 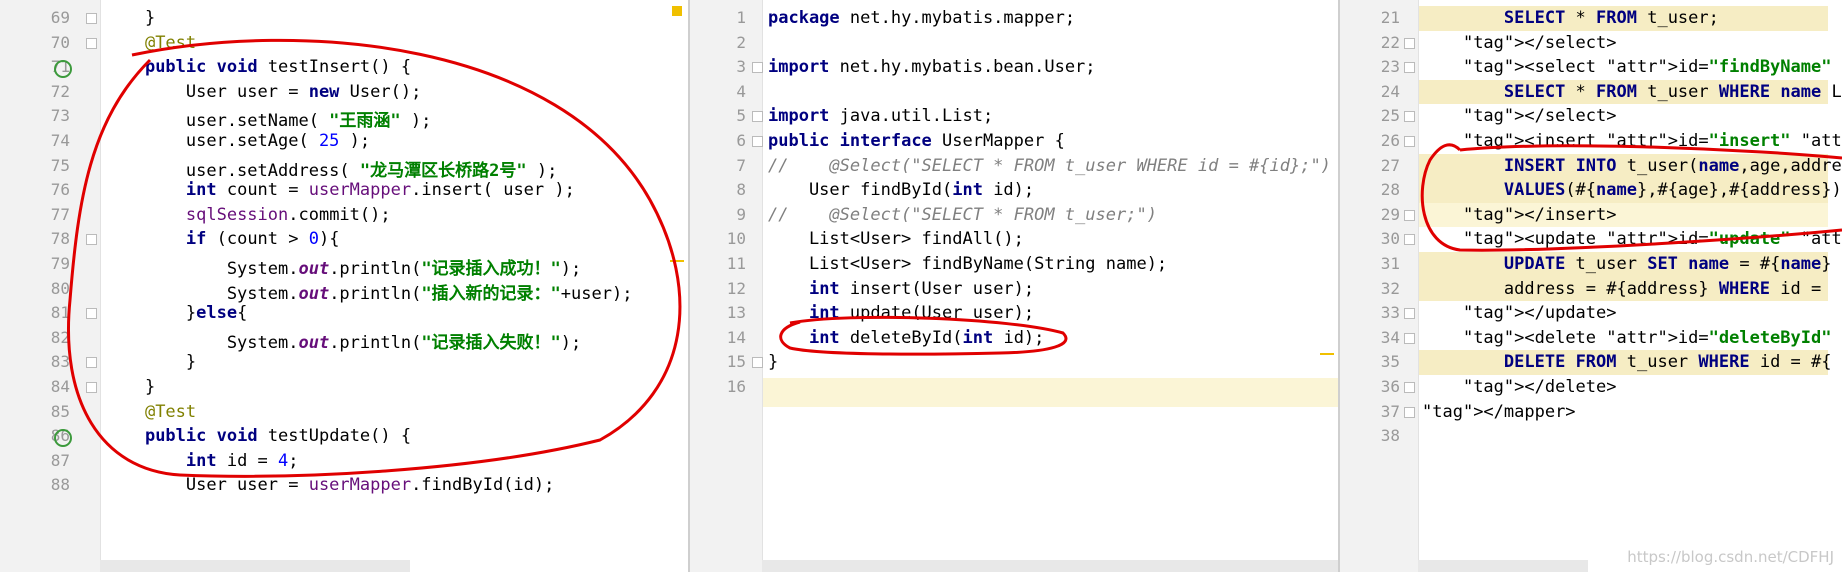 I want to click on code-line: System.out.println("插入新的记录："+user);, so click(x=368, y=291).